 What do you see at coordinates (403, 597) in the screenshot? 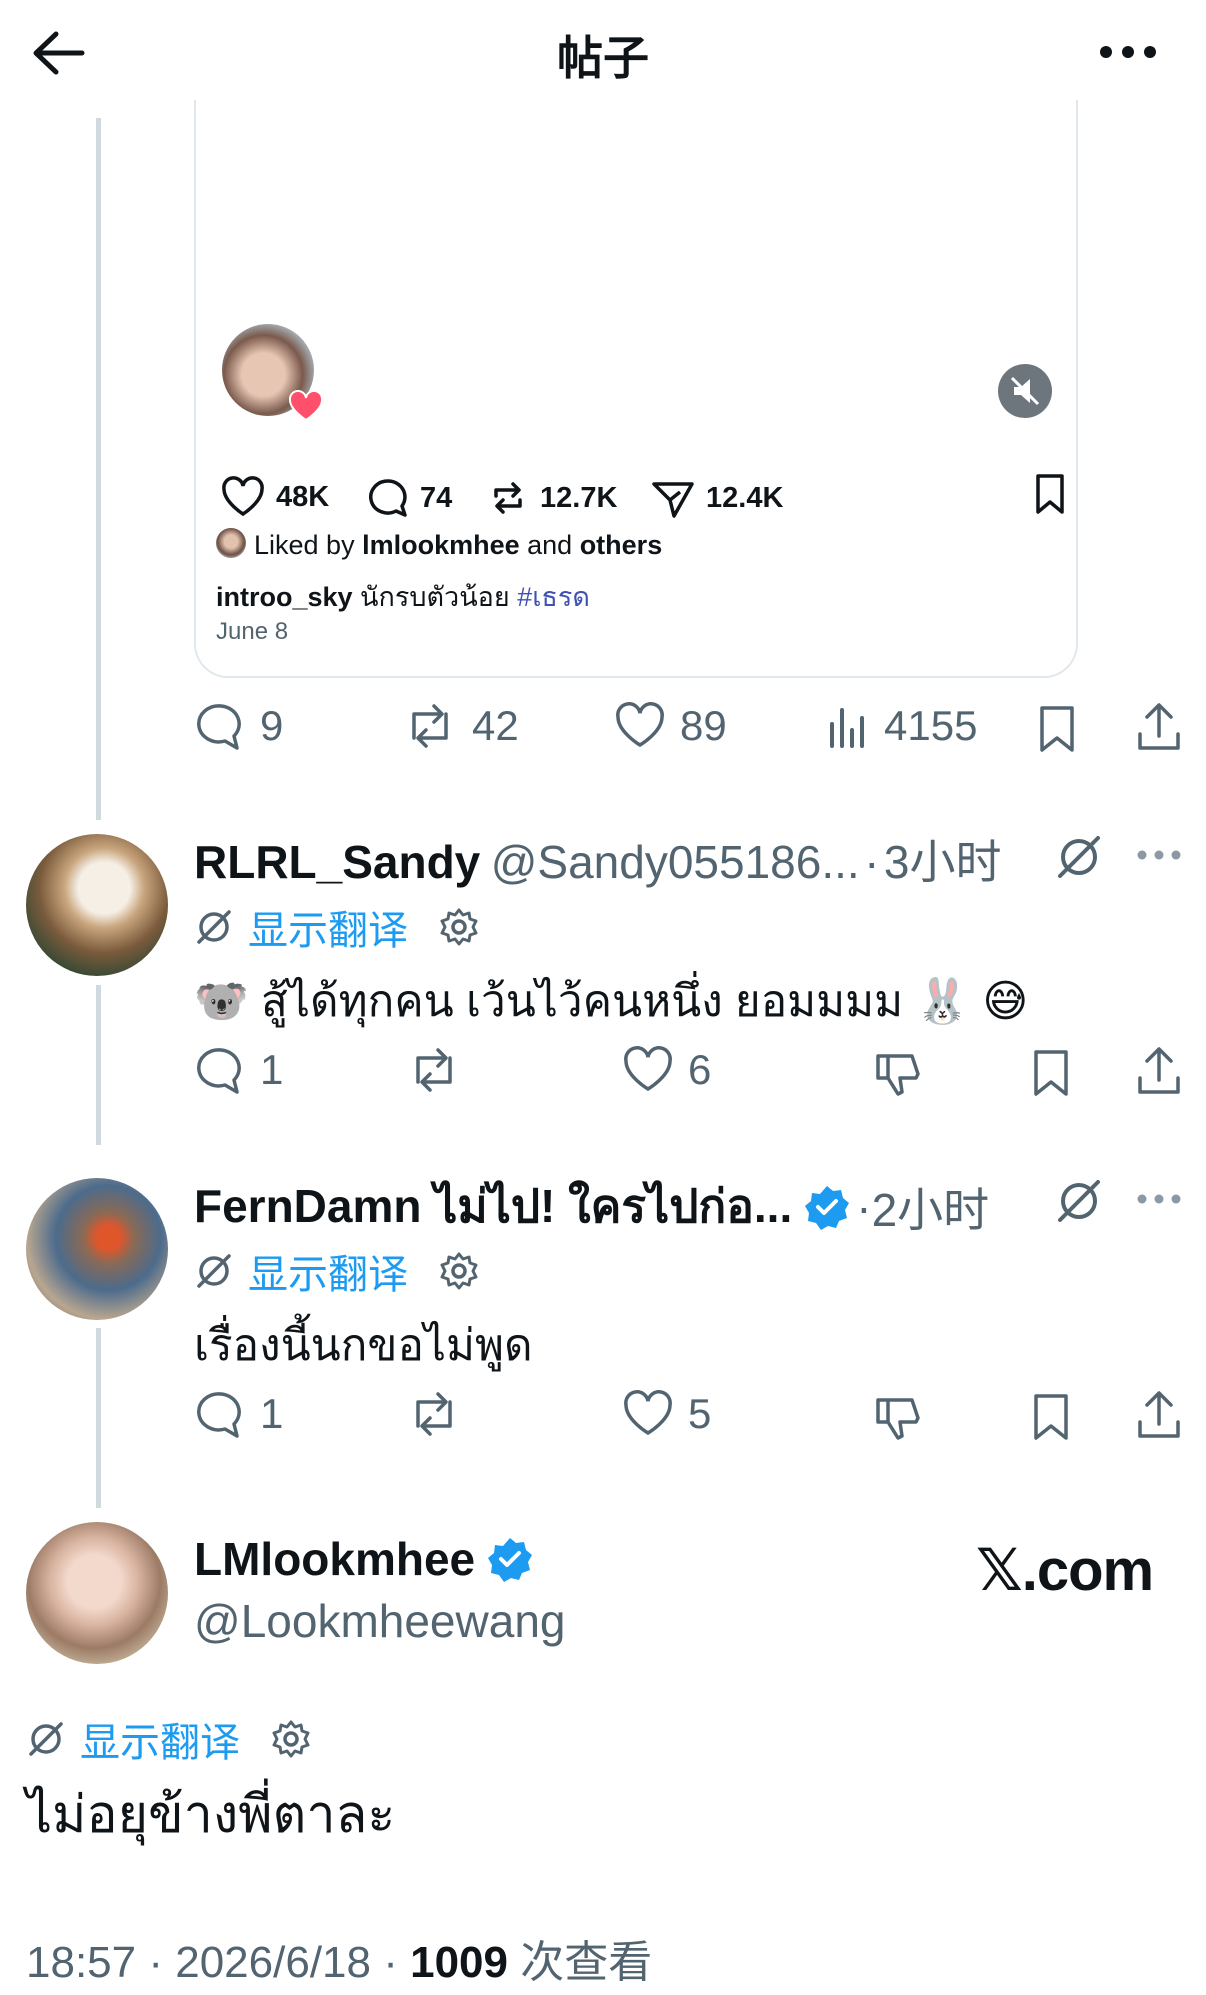
I see `card-caption: introo_sky นักรบตัวน้อย #เธรด` at bounding box center [403, 597].